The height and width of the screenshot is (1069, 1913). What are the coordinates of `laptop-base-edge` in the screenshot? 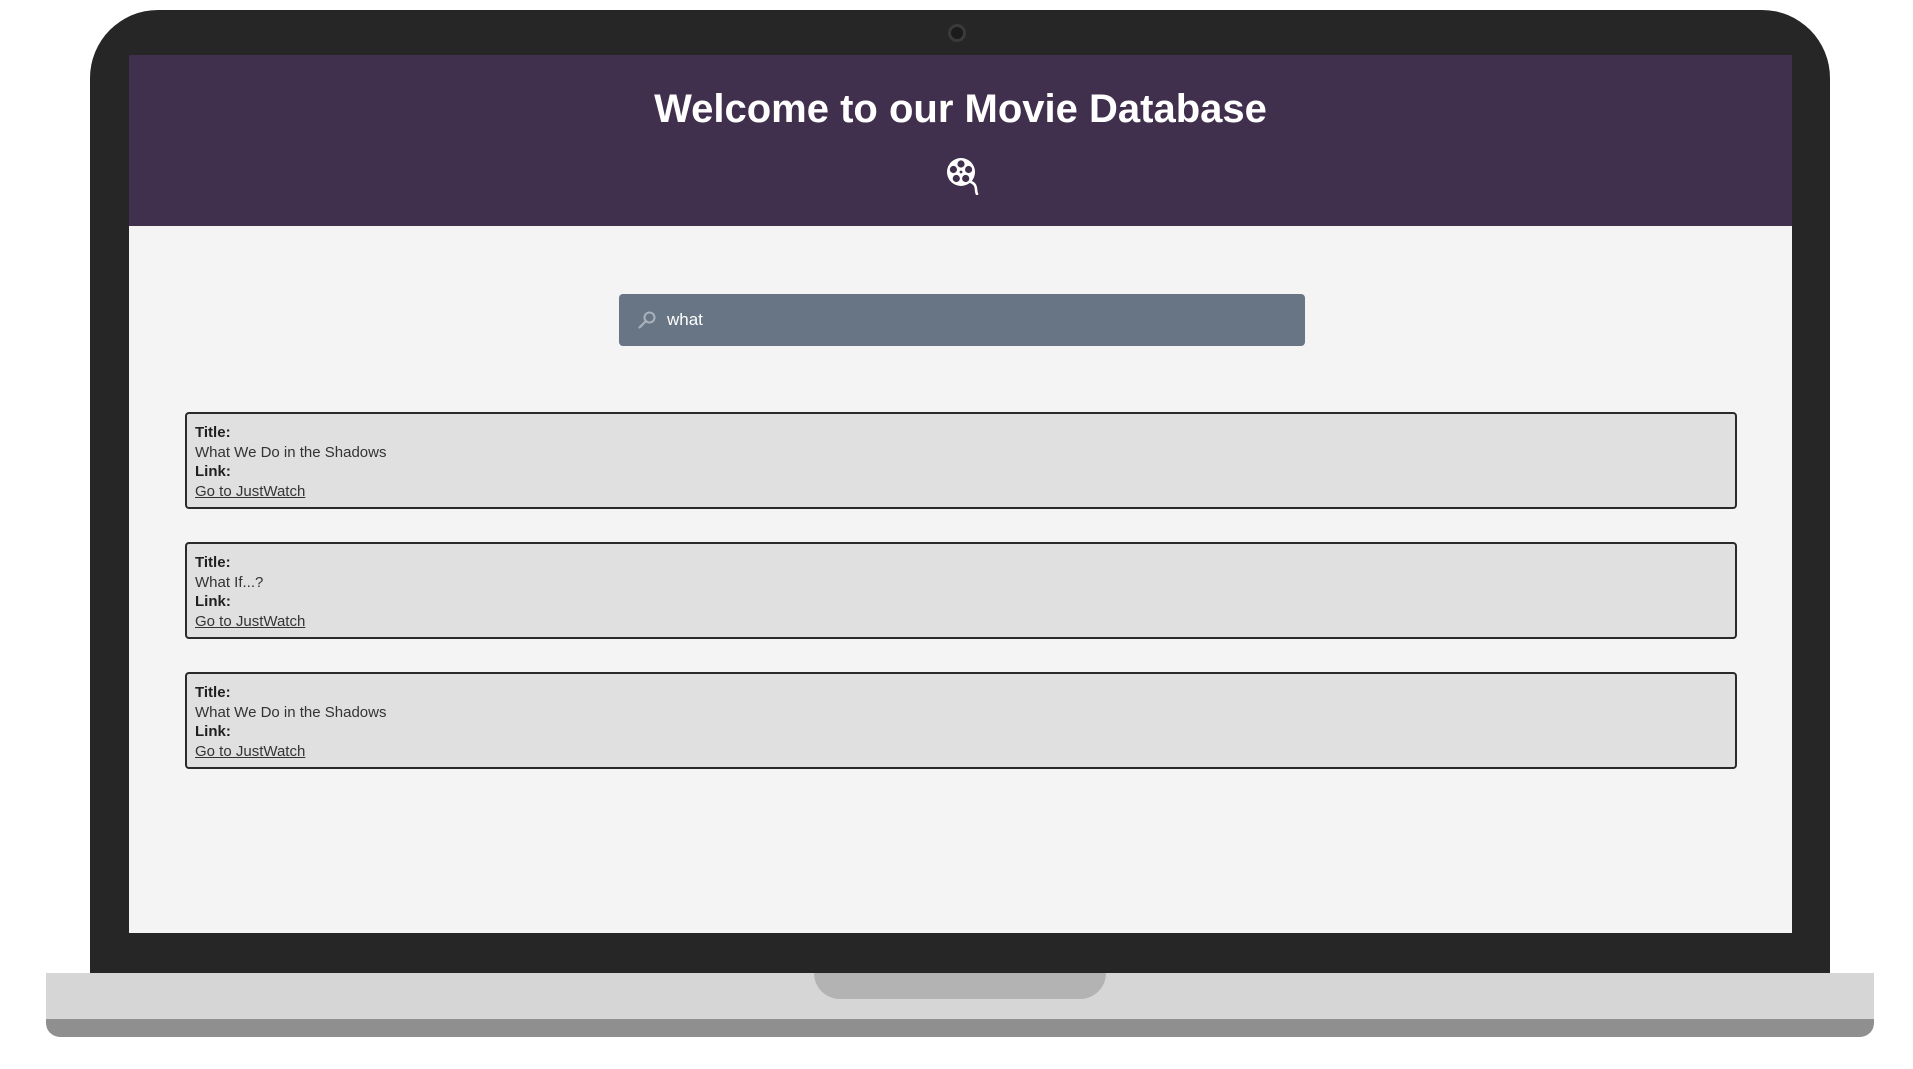 It's located at (960, 1028).